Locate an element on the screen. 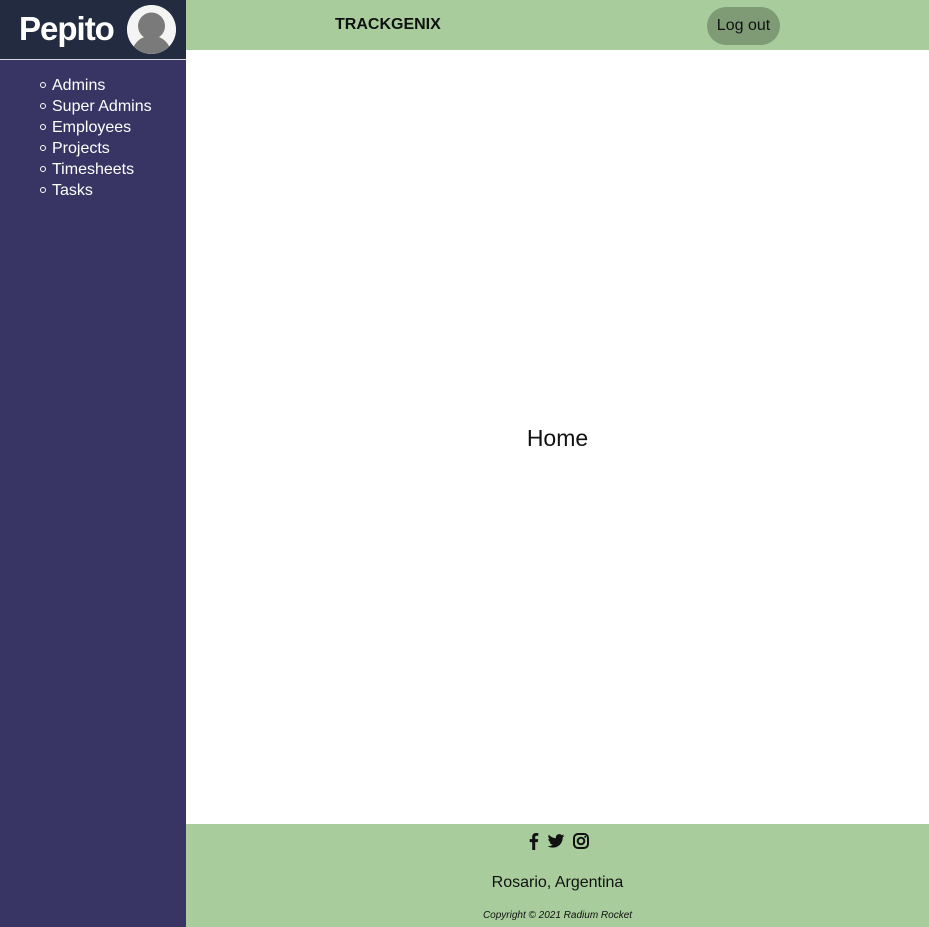 Image resolution: width=929 pixels, height=927 pixels. sidebar-item-label: Employees is located at coordinates (92, 127).